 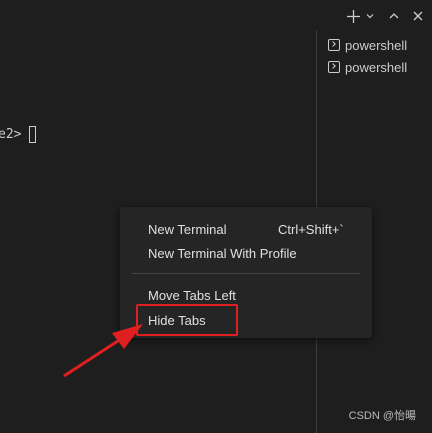 I want to click on annotation-arrow-icon, so click(x=103, y=351).